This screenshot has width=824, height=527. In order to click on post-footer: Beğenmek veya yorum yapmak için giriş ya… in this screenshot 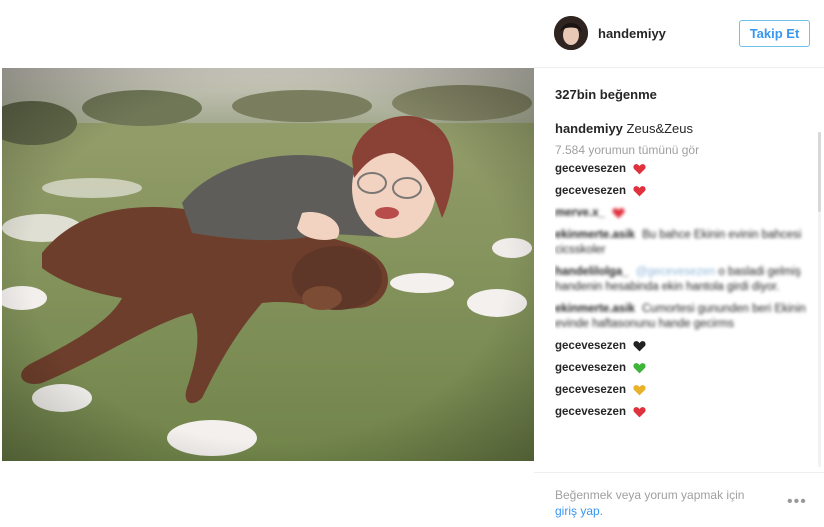, I will do `click(679, 499)`.